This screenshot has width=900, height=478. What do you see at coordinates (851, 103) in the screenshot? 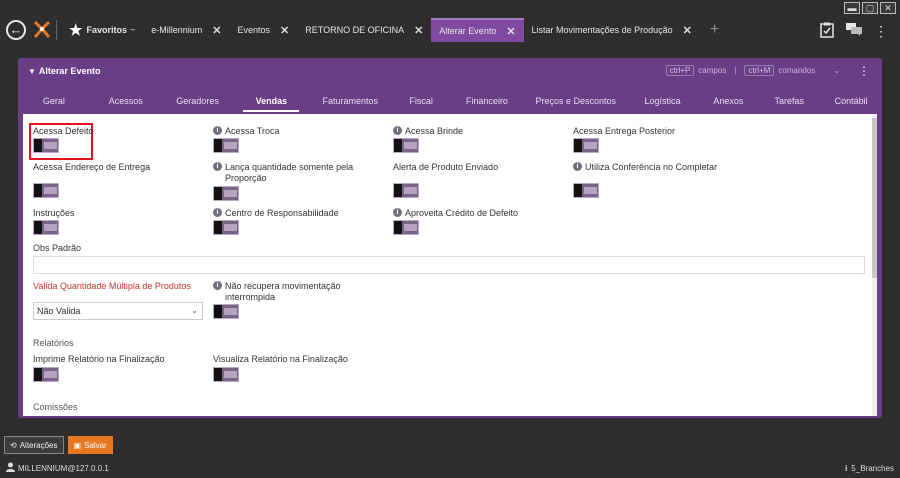
I see `tab-contabil: Contábil` at bounding box center [851, 103].